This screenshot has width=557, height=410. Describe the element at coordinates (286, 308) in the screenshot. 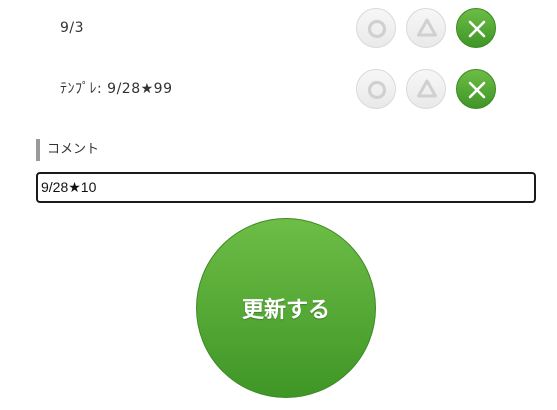

I see `update-button: 更新する` at that location.